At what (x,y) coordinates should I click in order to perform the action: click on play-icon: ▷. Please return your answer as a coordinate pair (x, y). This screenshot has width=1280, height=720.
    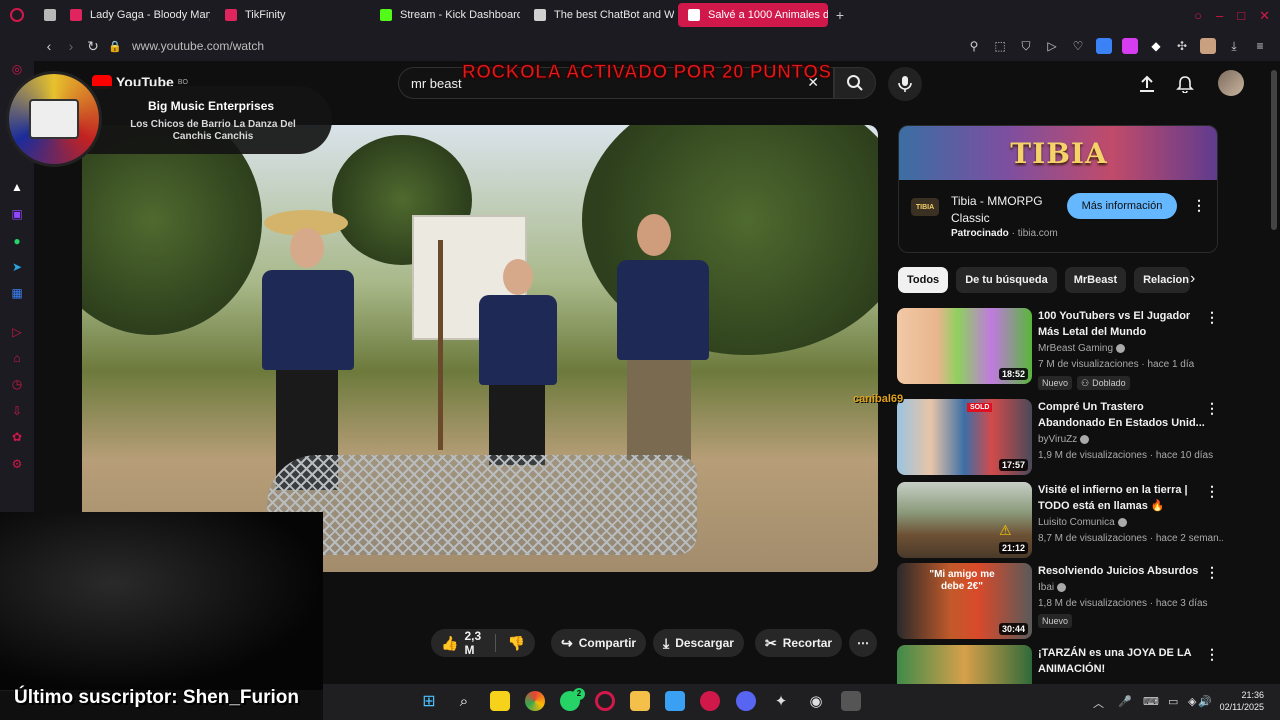
    Looking at the image, I should click on (1052, 46).